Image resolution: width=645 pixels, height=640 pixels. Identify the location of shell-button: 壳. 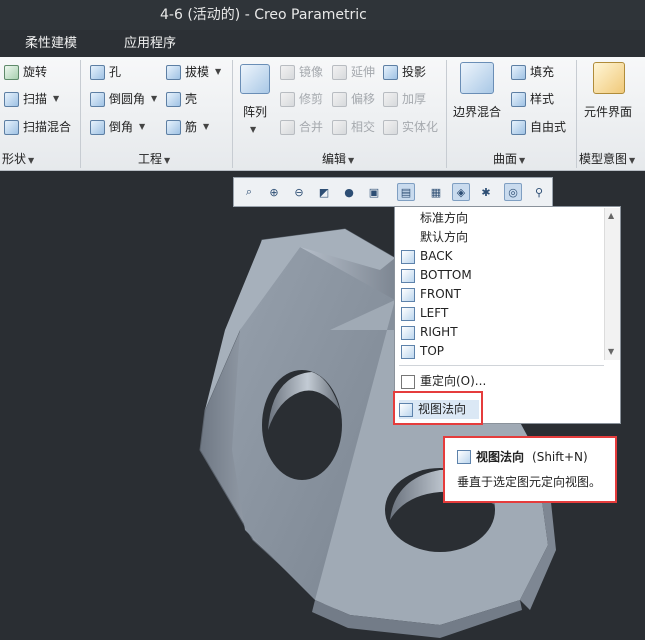
(181, 99).